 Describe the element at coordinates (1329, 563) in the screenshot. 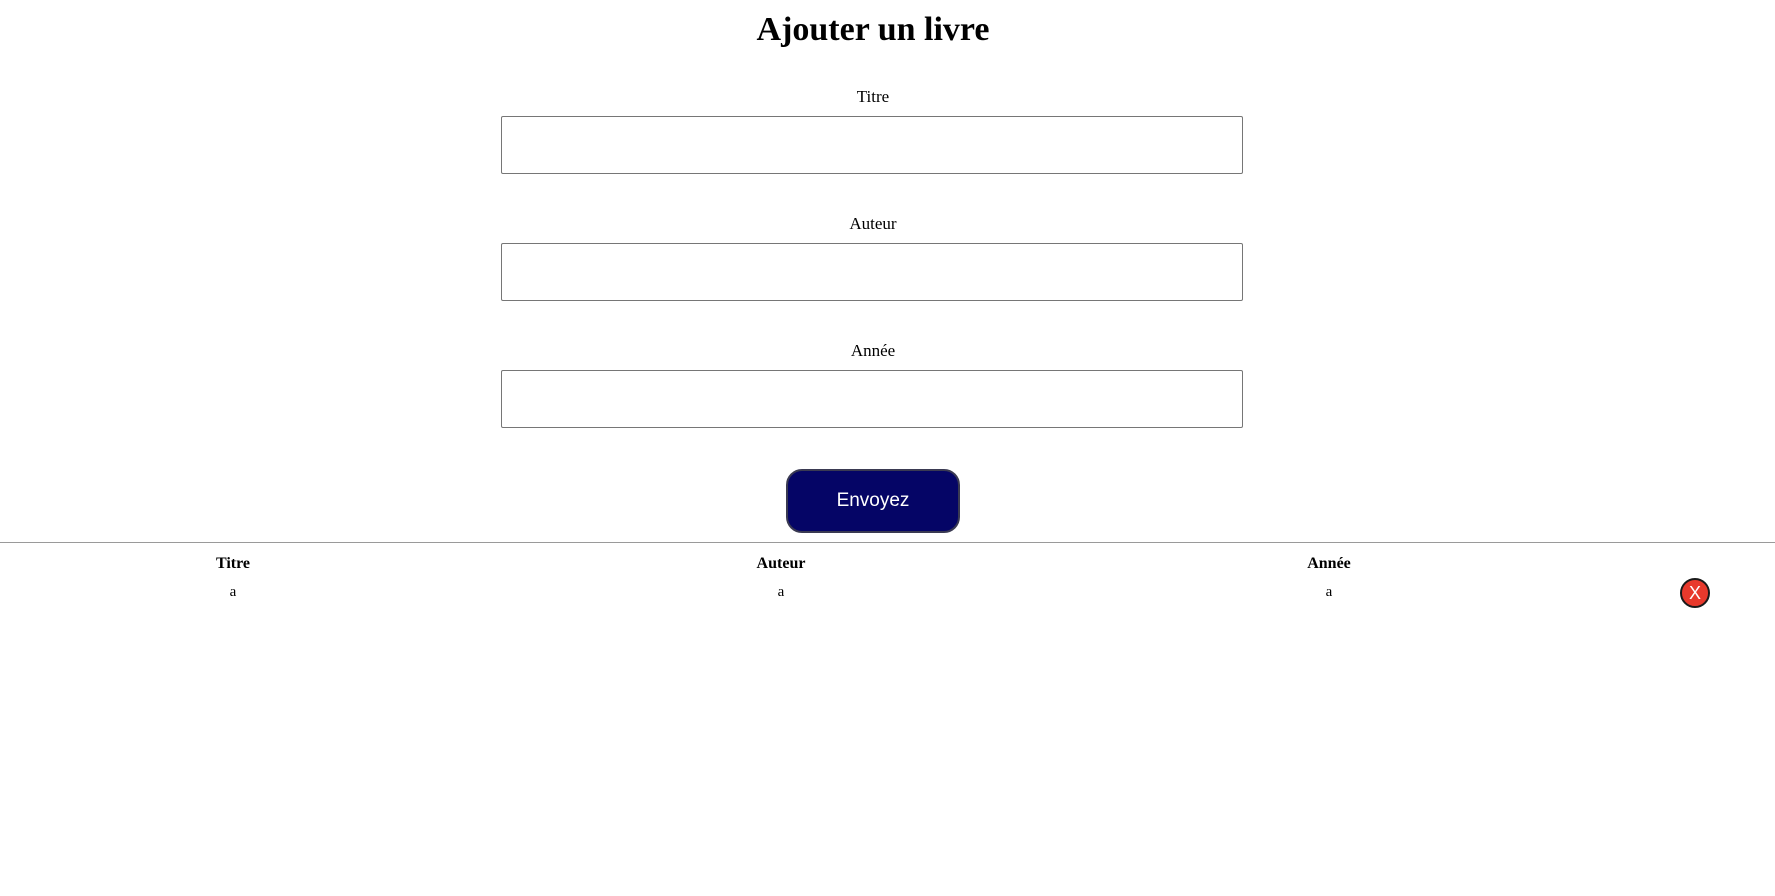

I see `header-annee: Année` at that location.